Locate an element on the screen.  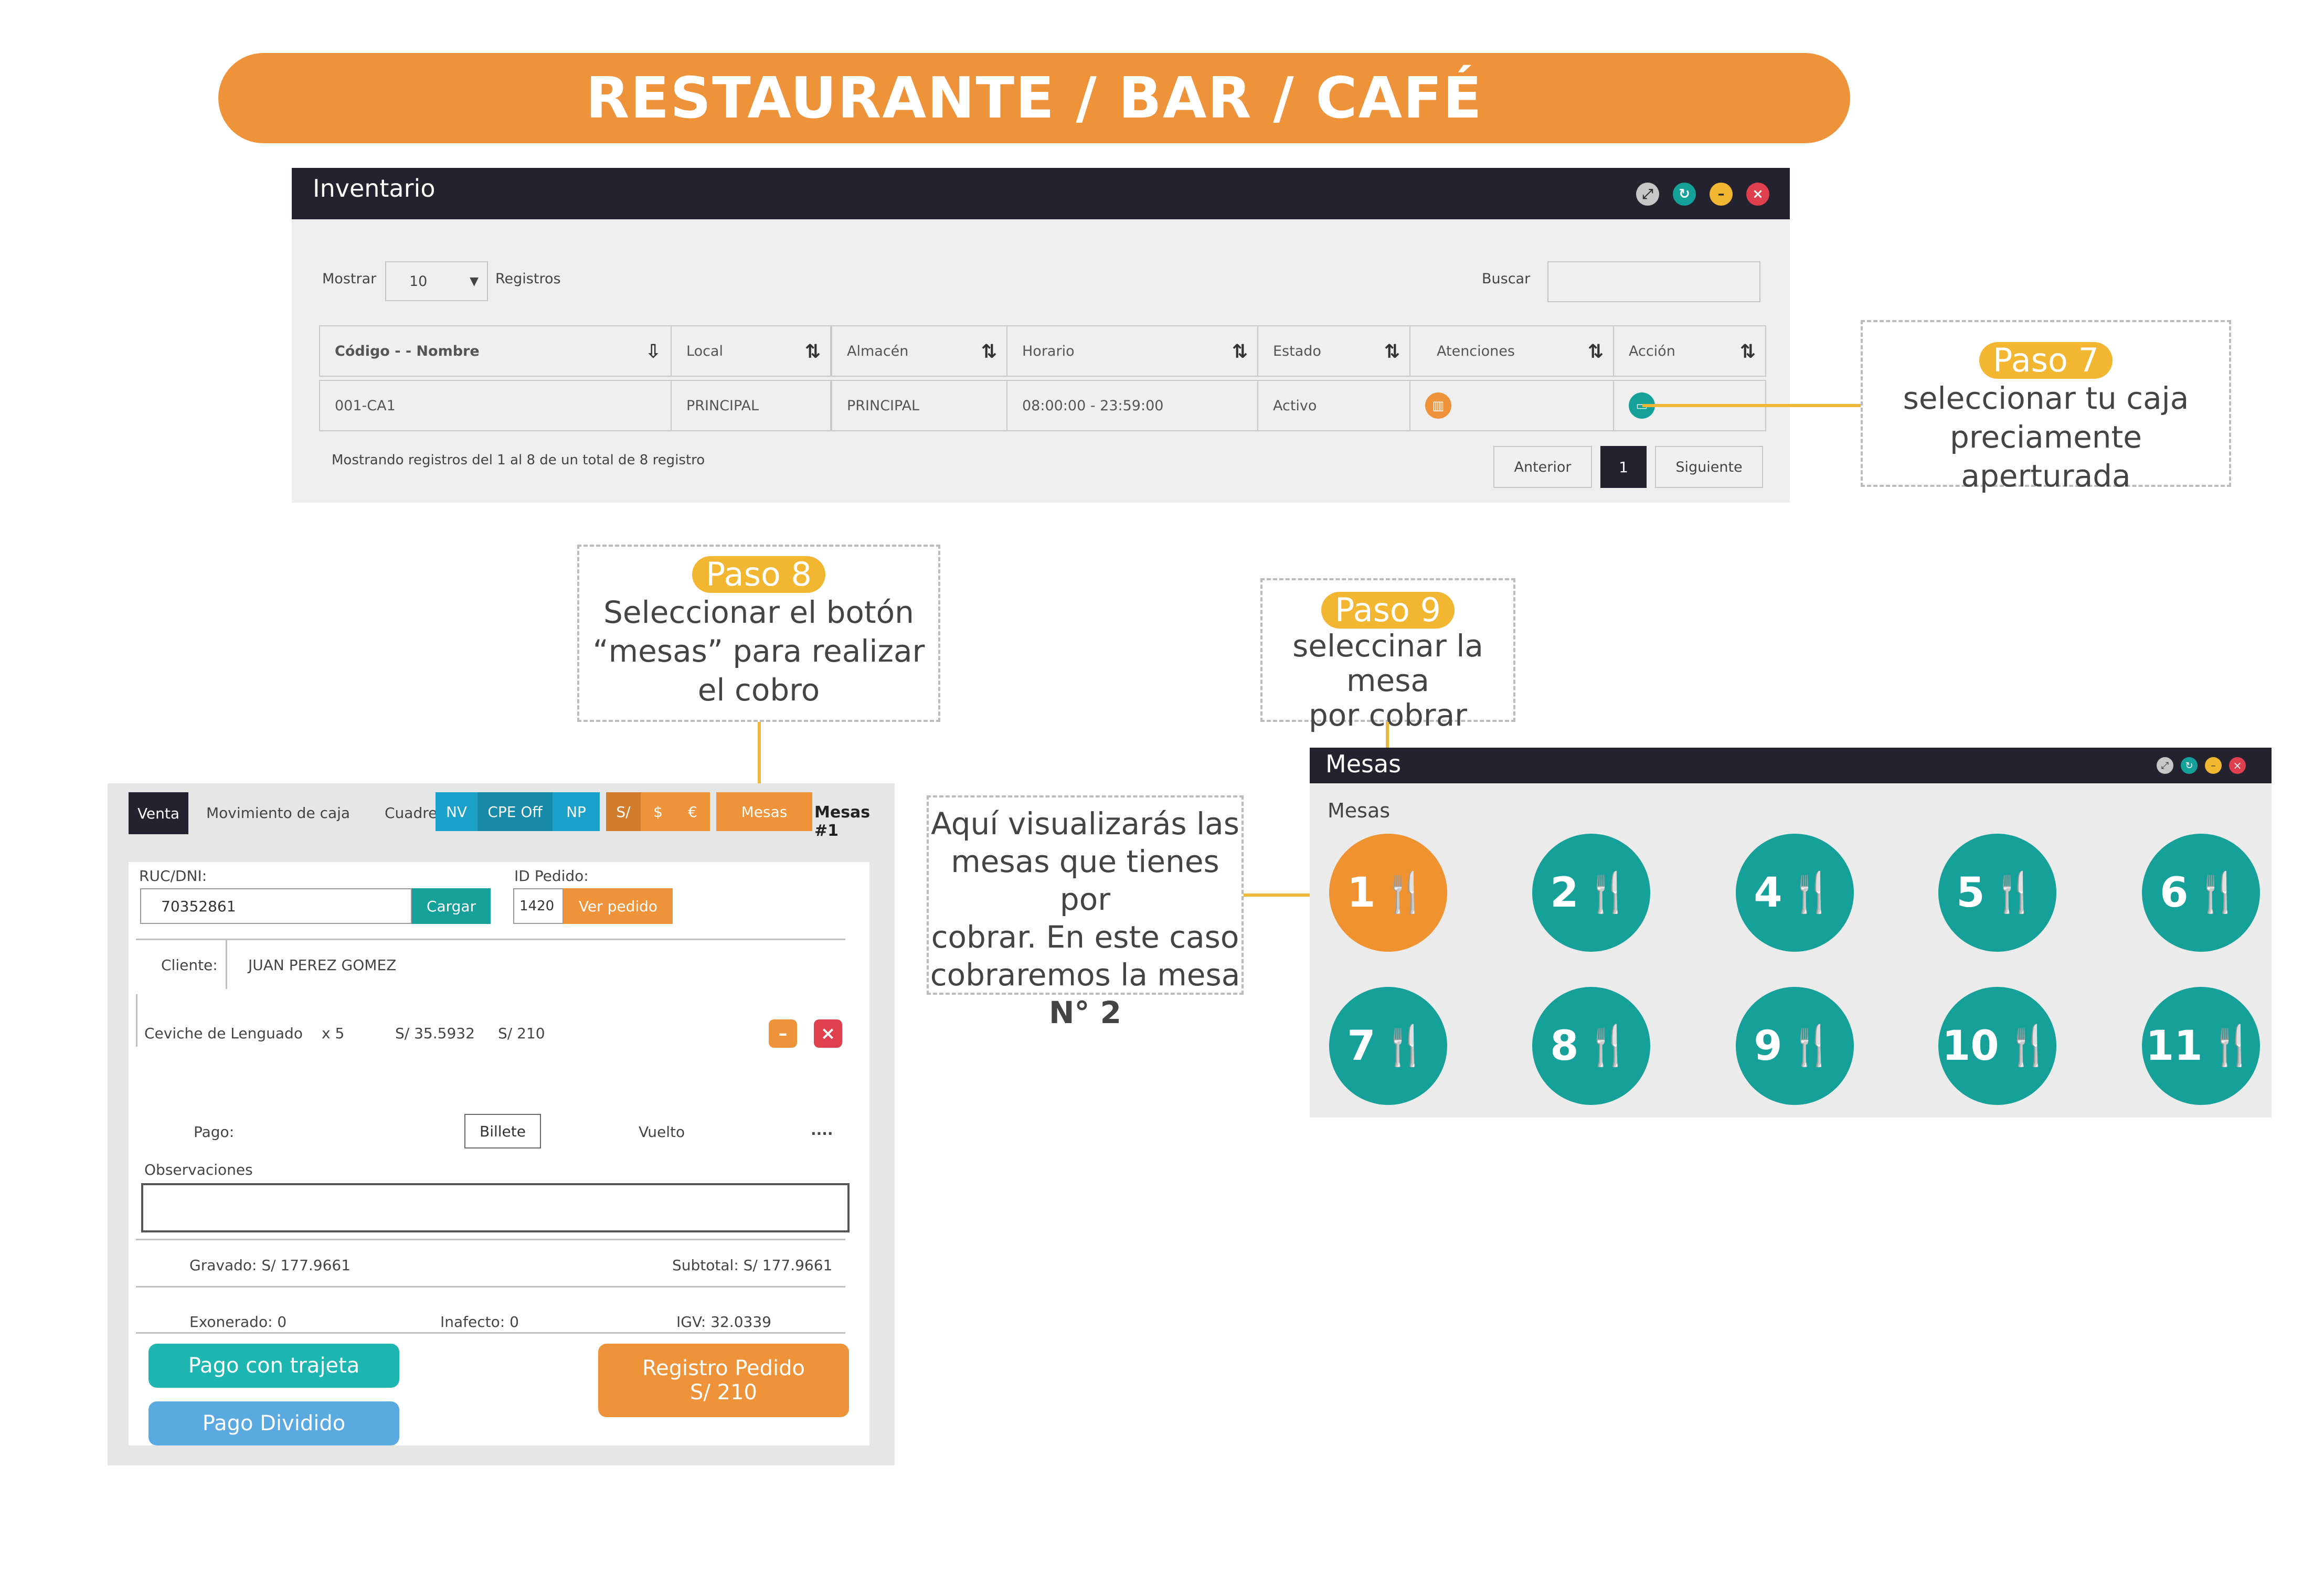
pago-tarjeta-button: Pago con trajeta is located at coordinates (273, 1366).